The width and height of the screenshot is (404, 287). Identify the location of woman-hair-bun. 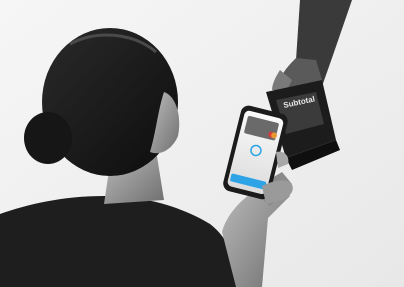
(48, 138).